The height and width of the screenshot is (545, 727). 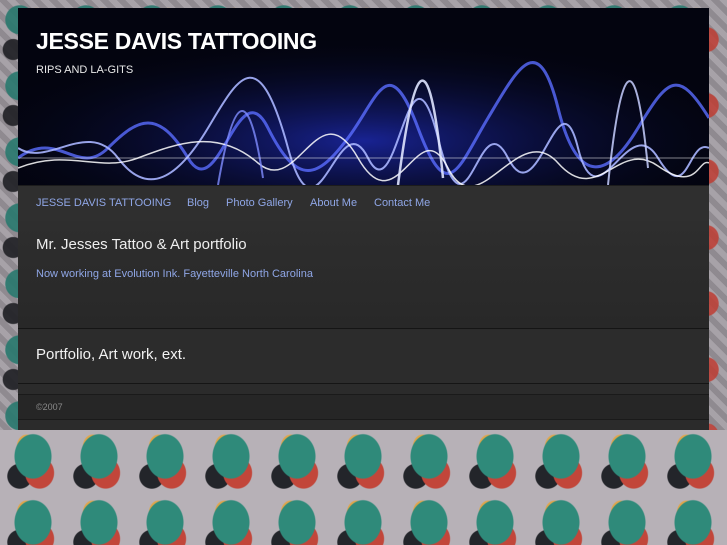 I want to click on page-heading: Mr. Jesses Tattoo & Art portfolio, so click(x=141, y=244).